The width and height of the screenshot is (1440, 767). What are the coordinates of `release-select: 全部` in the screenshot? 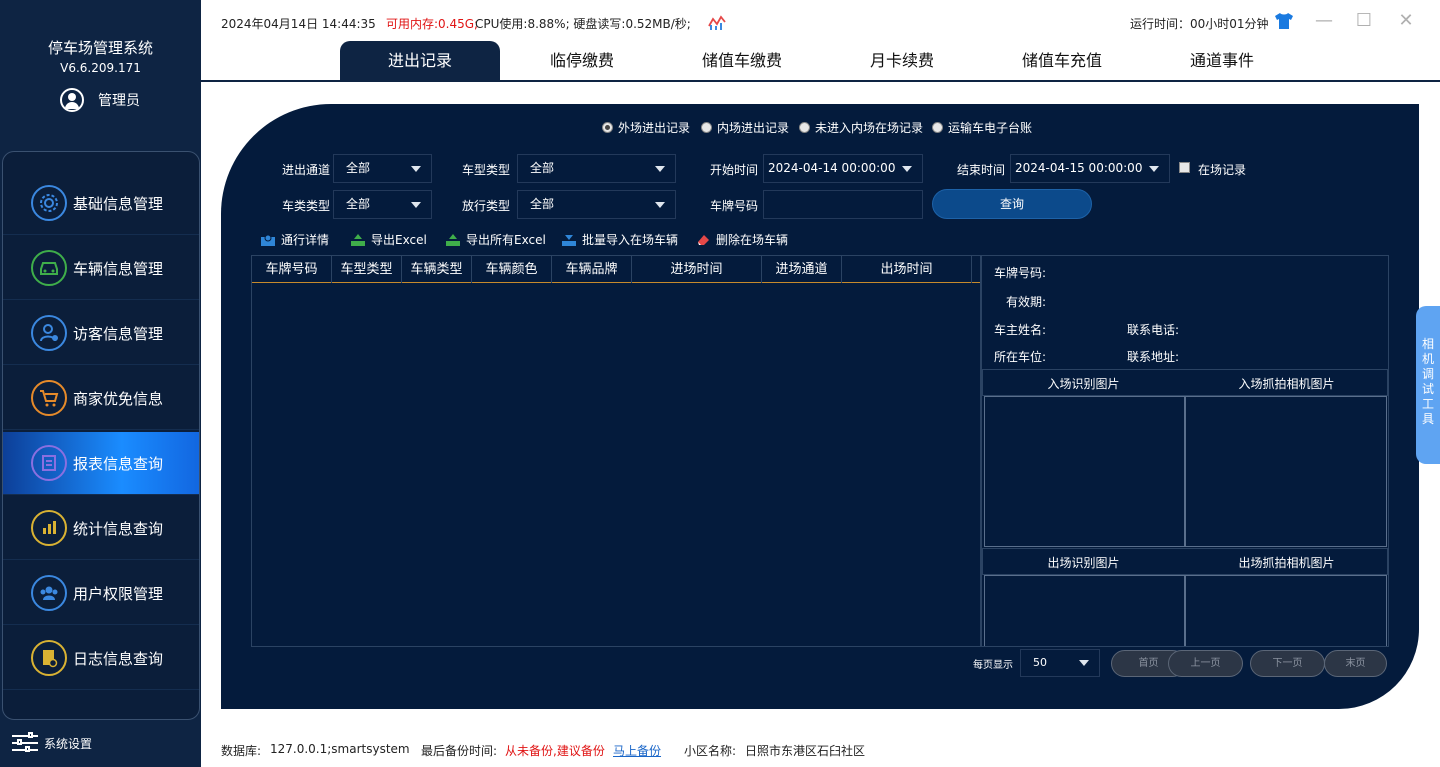 It's located at (596, 204).